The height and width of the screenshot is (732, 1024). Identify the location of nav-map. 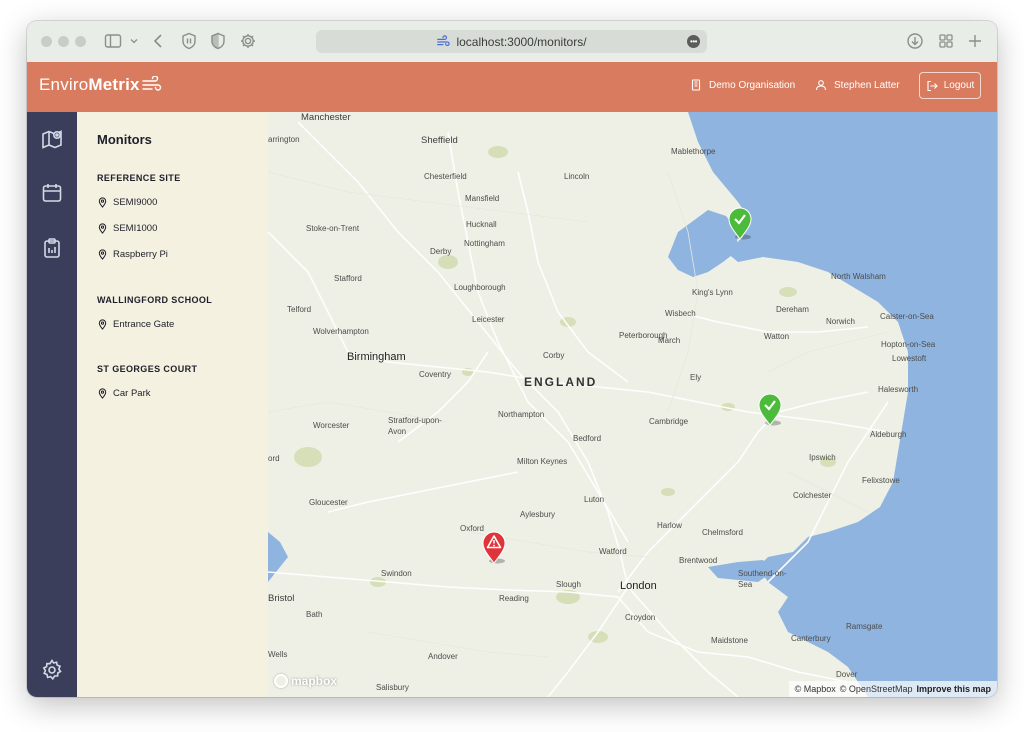
(54, 139).